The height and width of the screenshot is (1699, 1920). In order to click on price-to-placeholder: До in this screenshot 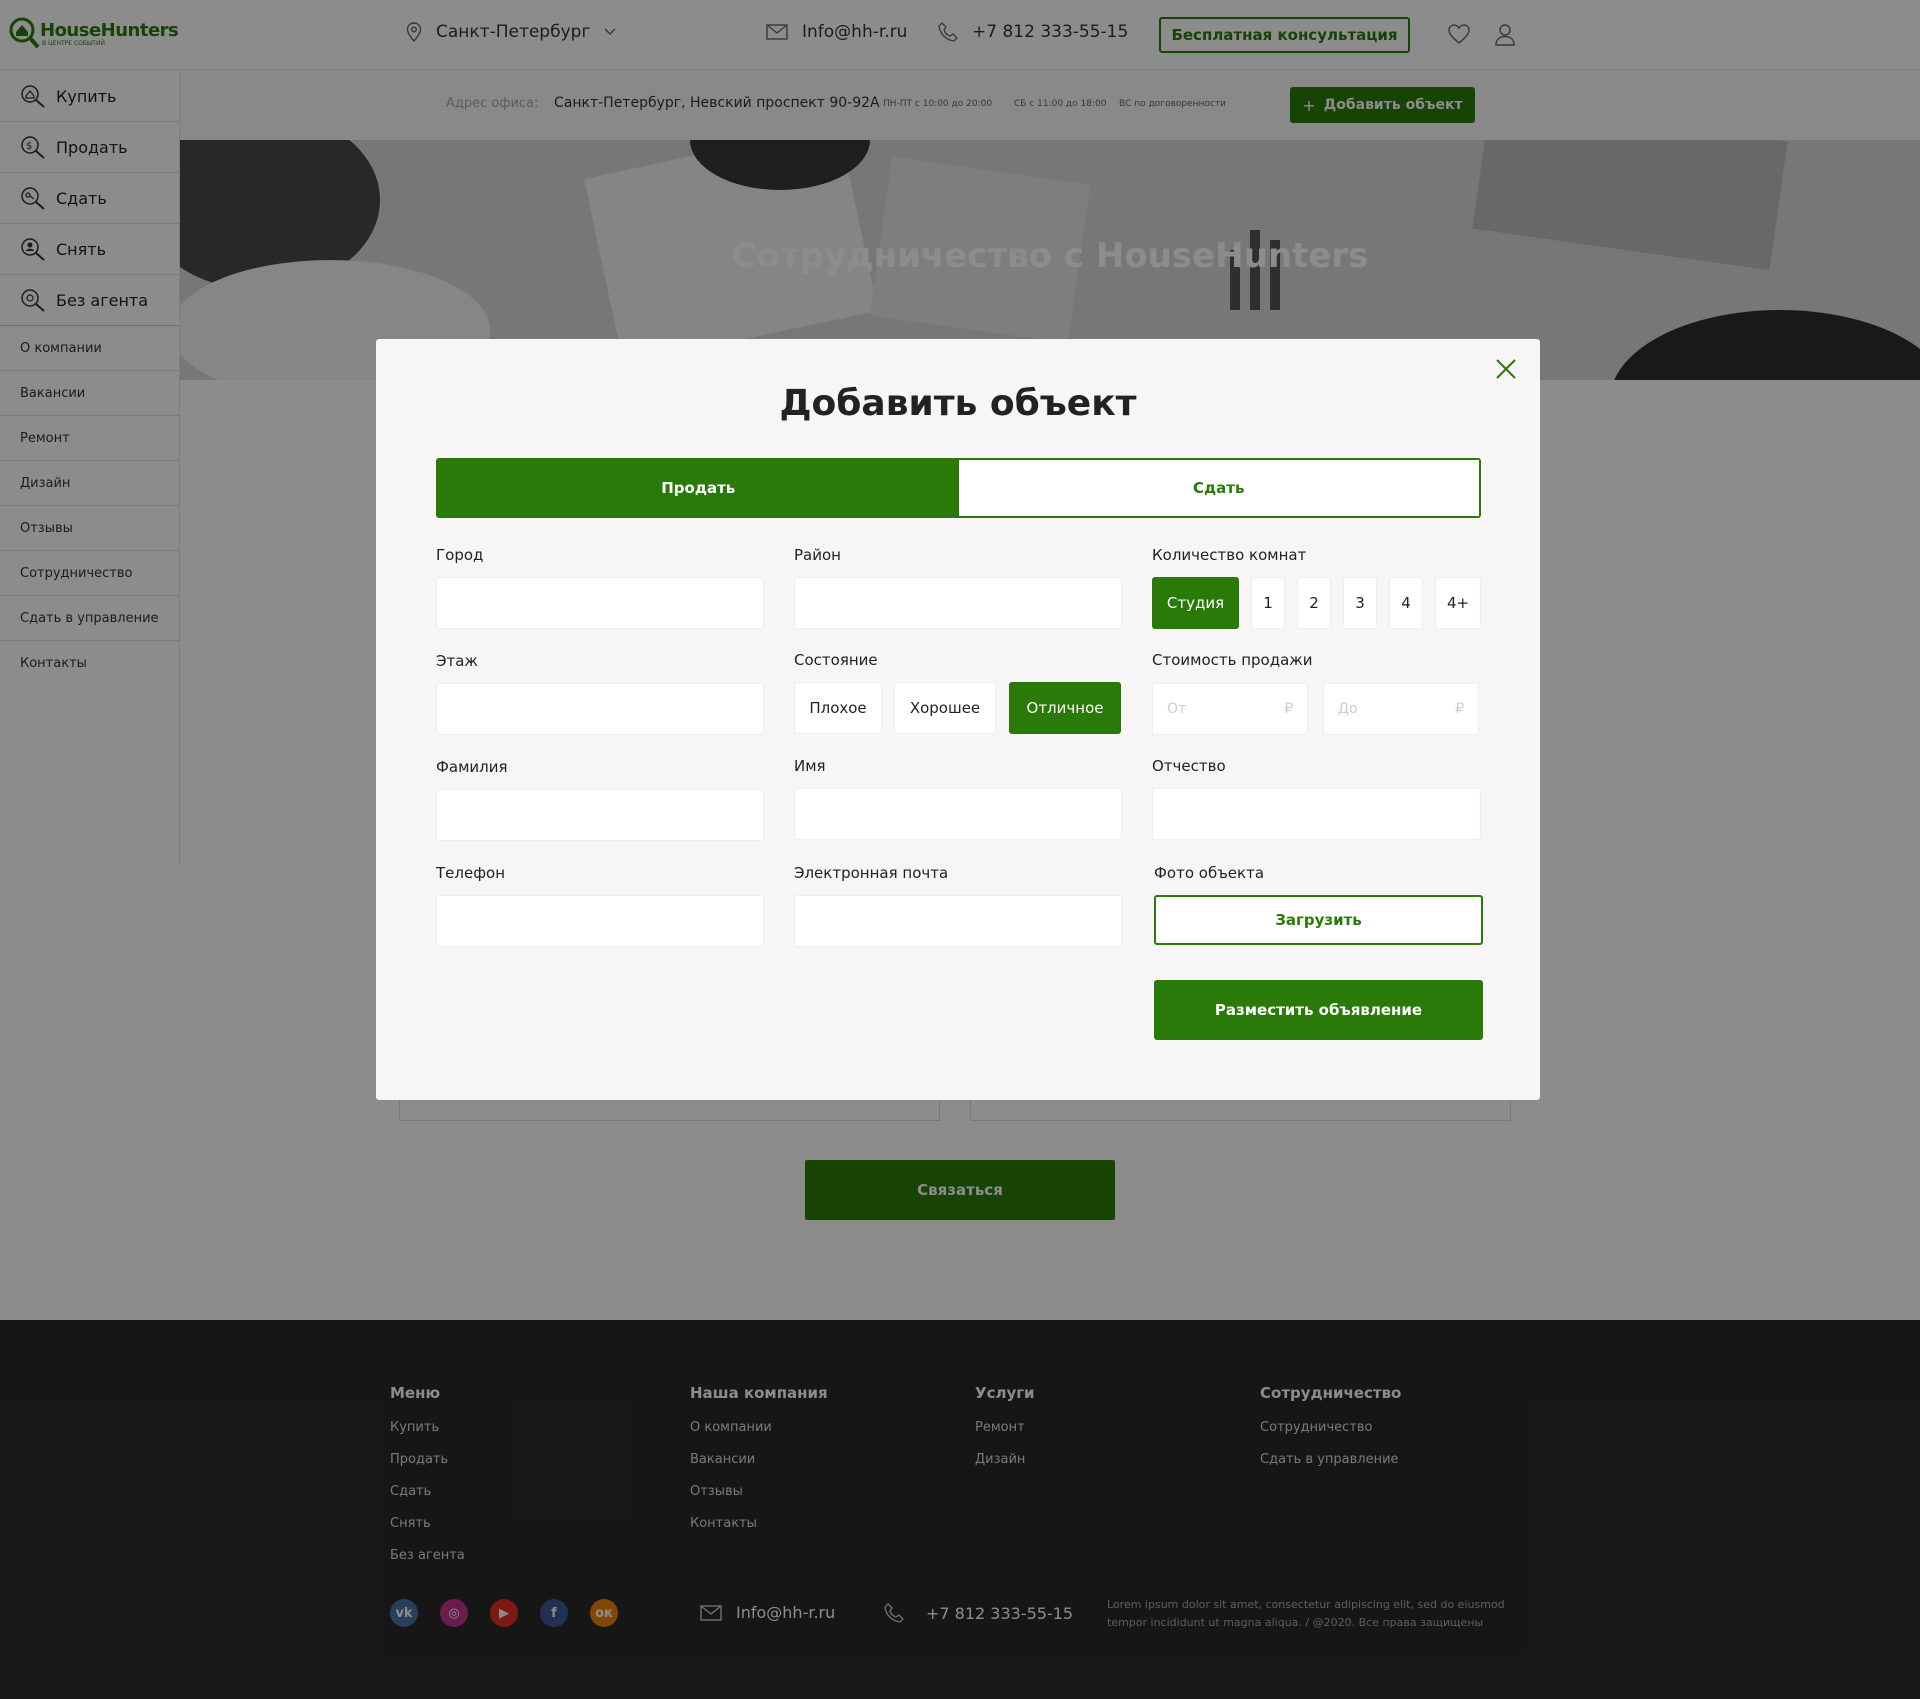, I will do `click(1348, 709)`.